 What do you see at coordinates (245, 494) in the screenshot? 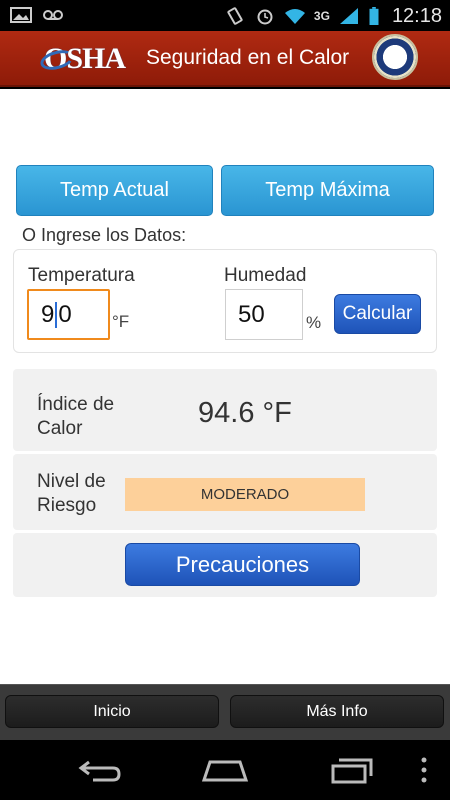
I see `risk-level-badge: MODERADO` at bounding box center [245, 494].